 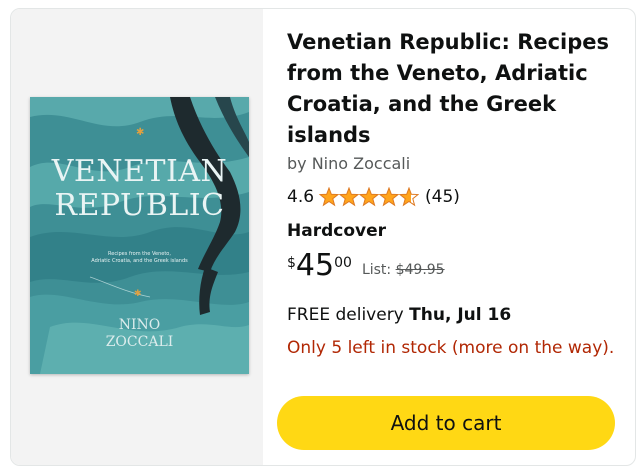 What do you see at coordinates (349, 163) in the screenshot?
I see `product-byline: by Nino Zoccali` at bounding box center [349, 163].